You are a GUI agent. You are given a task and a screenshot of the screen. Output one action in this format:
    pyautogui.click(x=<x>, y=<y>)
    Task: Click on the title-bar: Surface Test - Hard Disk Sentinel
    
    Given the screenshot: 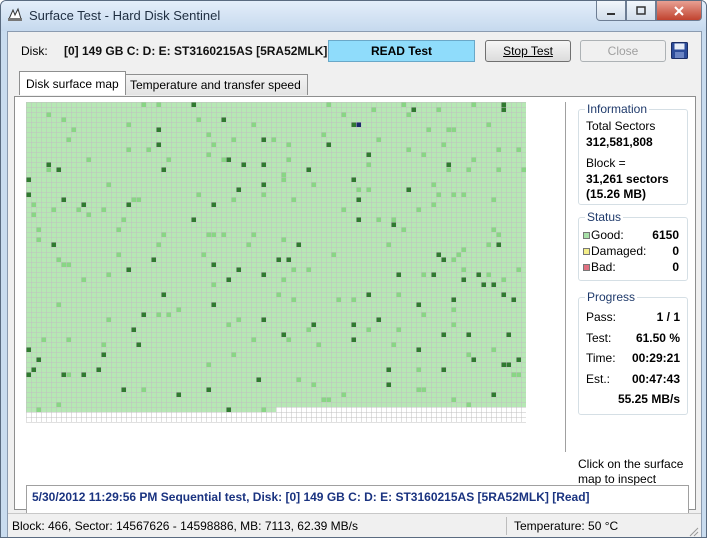 What is the action you would take?
    pyautogui.click(x=353, y=16)
    